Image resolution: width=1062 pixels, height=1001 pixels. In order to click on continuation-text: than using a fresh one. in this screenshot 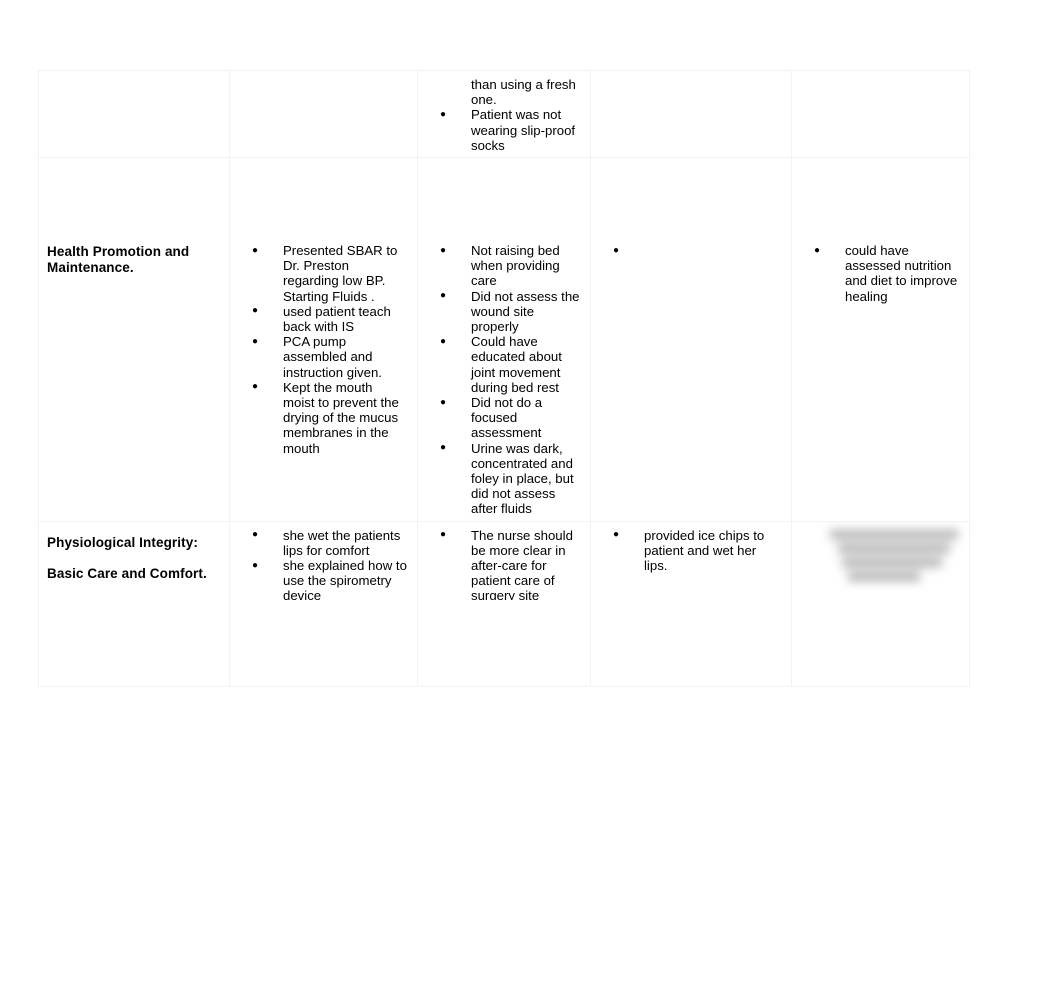, I will do `click(523, 92)`.